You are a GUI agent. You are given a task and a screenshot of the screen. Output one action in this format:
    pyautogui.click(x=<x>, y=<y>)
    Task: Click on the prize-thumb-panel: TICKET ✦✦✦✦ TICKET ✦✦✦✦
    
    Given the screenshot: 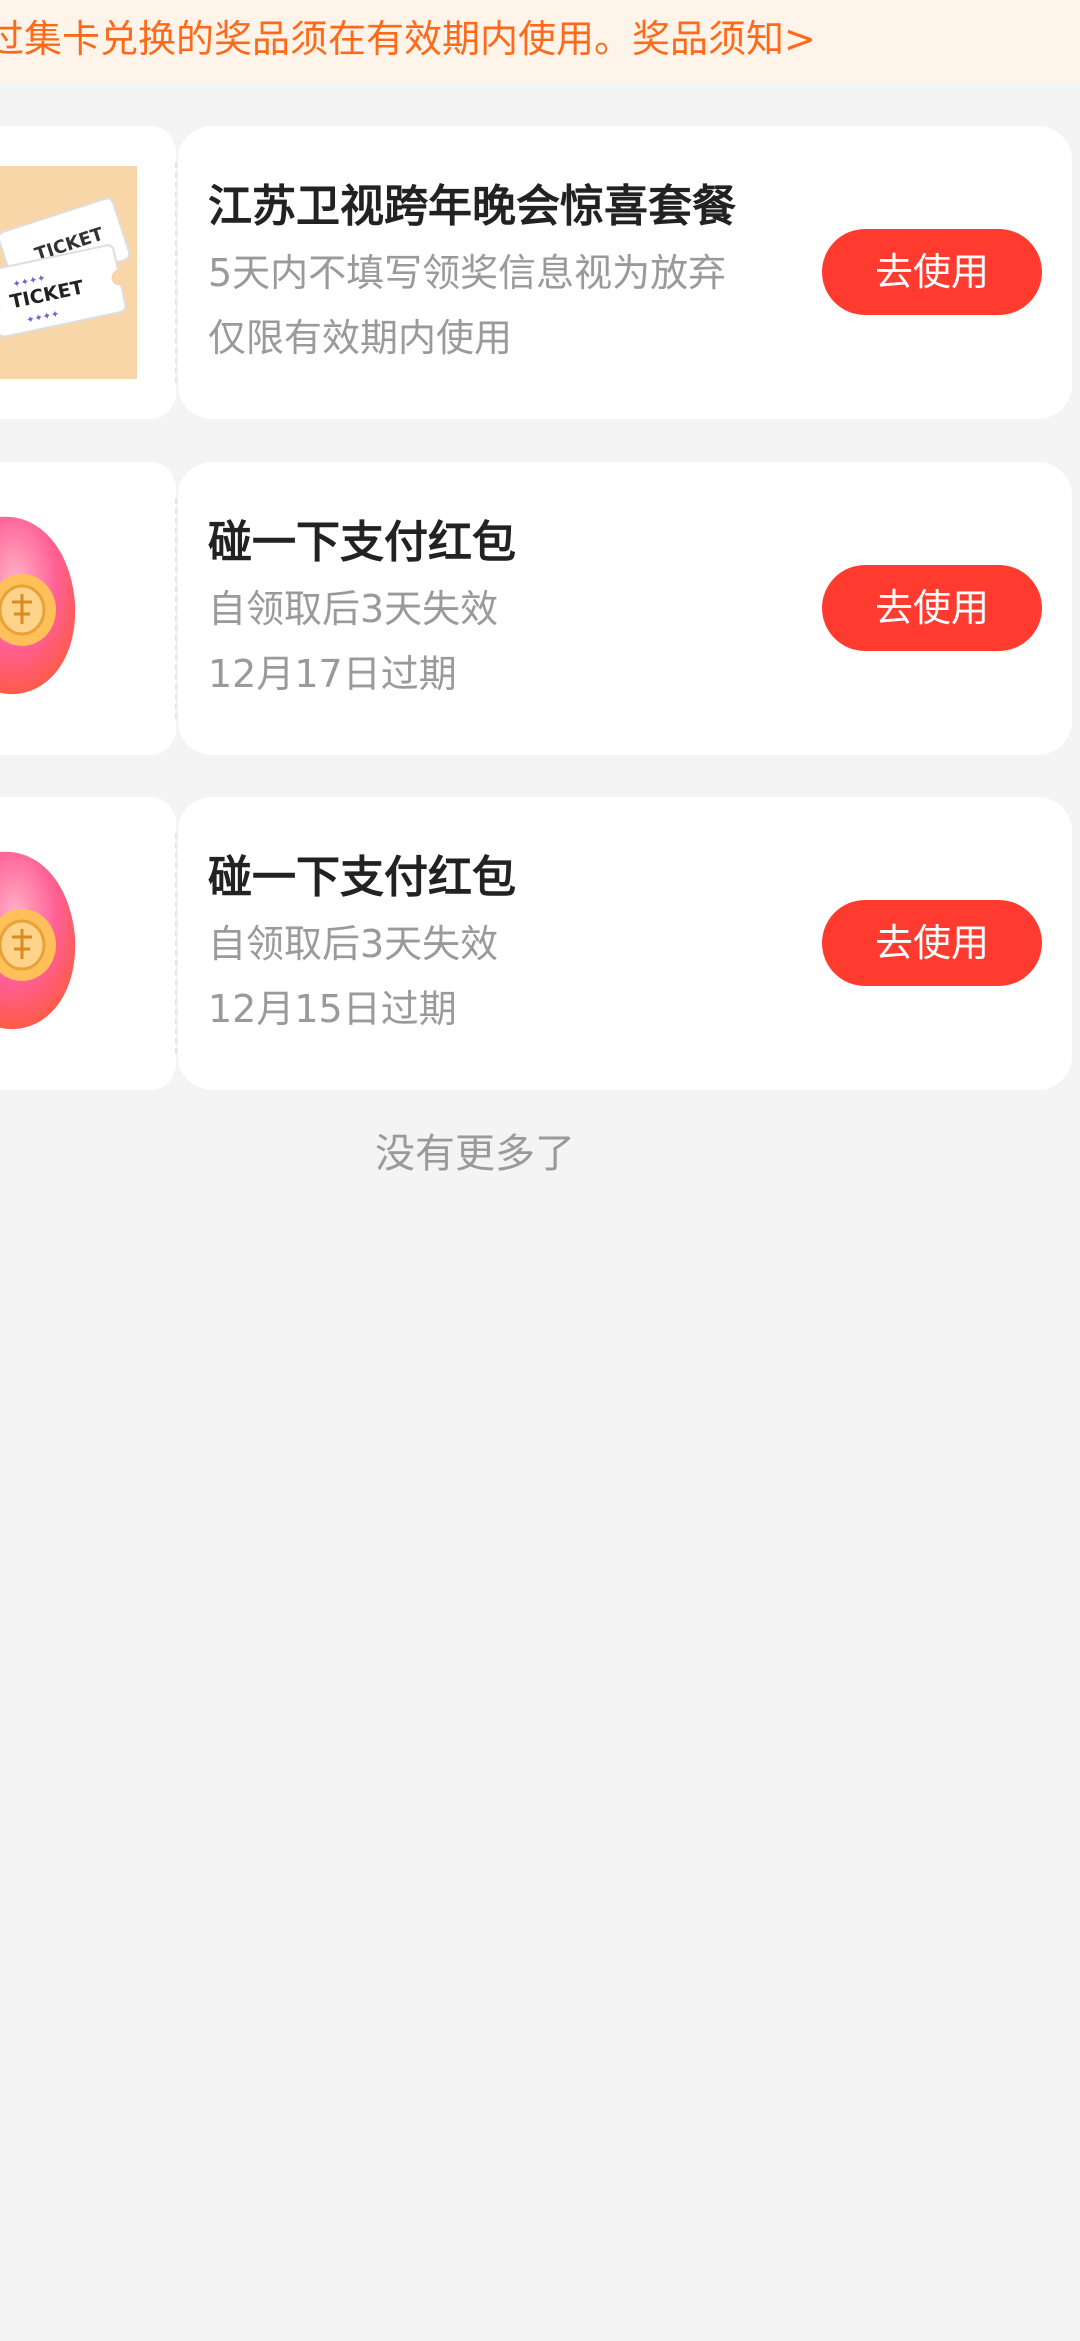 What is the action you would take?
    pyautogui.click(x=88, y=272)
    